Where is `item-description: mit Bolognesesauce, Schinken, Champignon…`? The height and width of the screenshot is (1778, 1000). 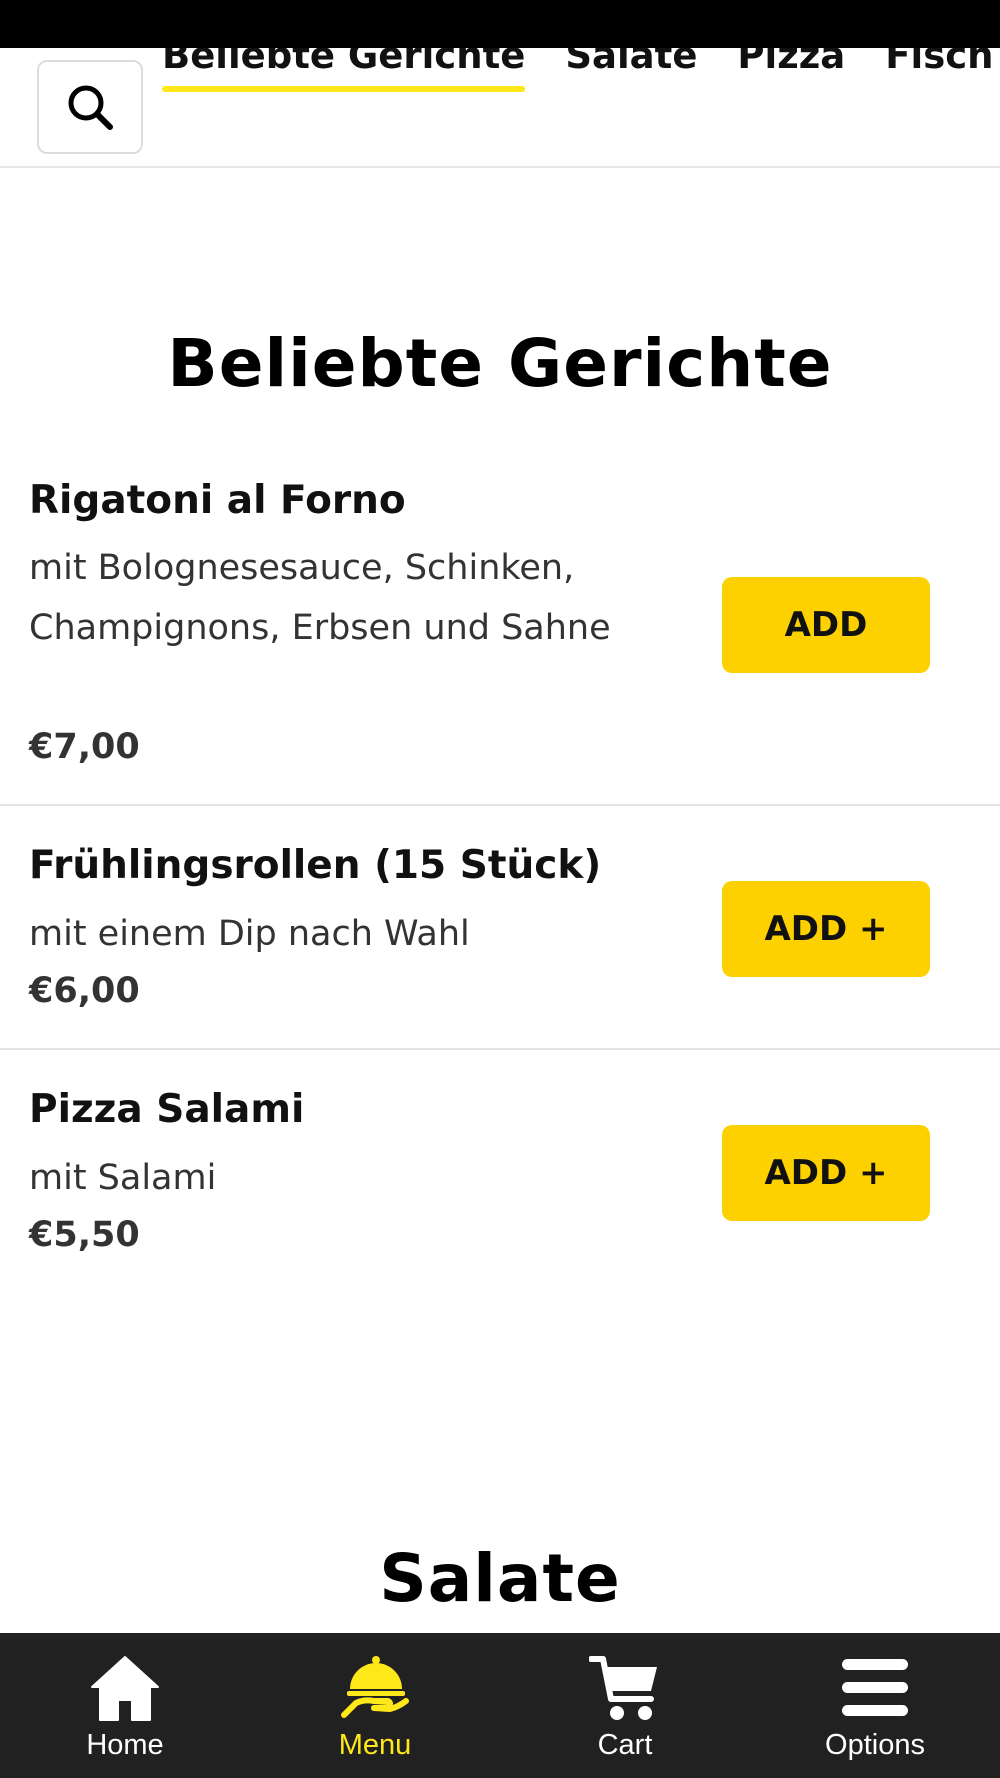 item-description: mit Bolognesesauce, Schinken, Champignon… is located at coordinates (320, 598).